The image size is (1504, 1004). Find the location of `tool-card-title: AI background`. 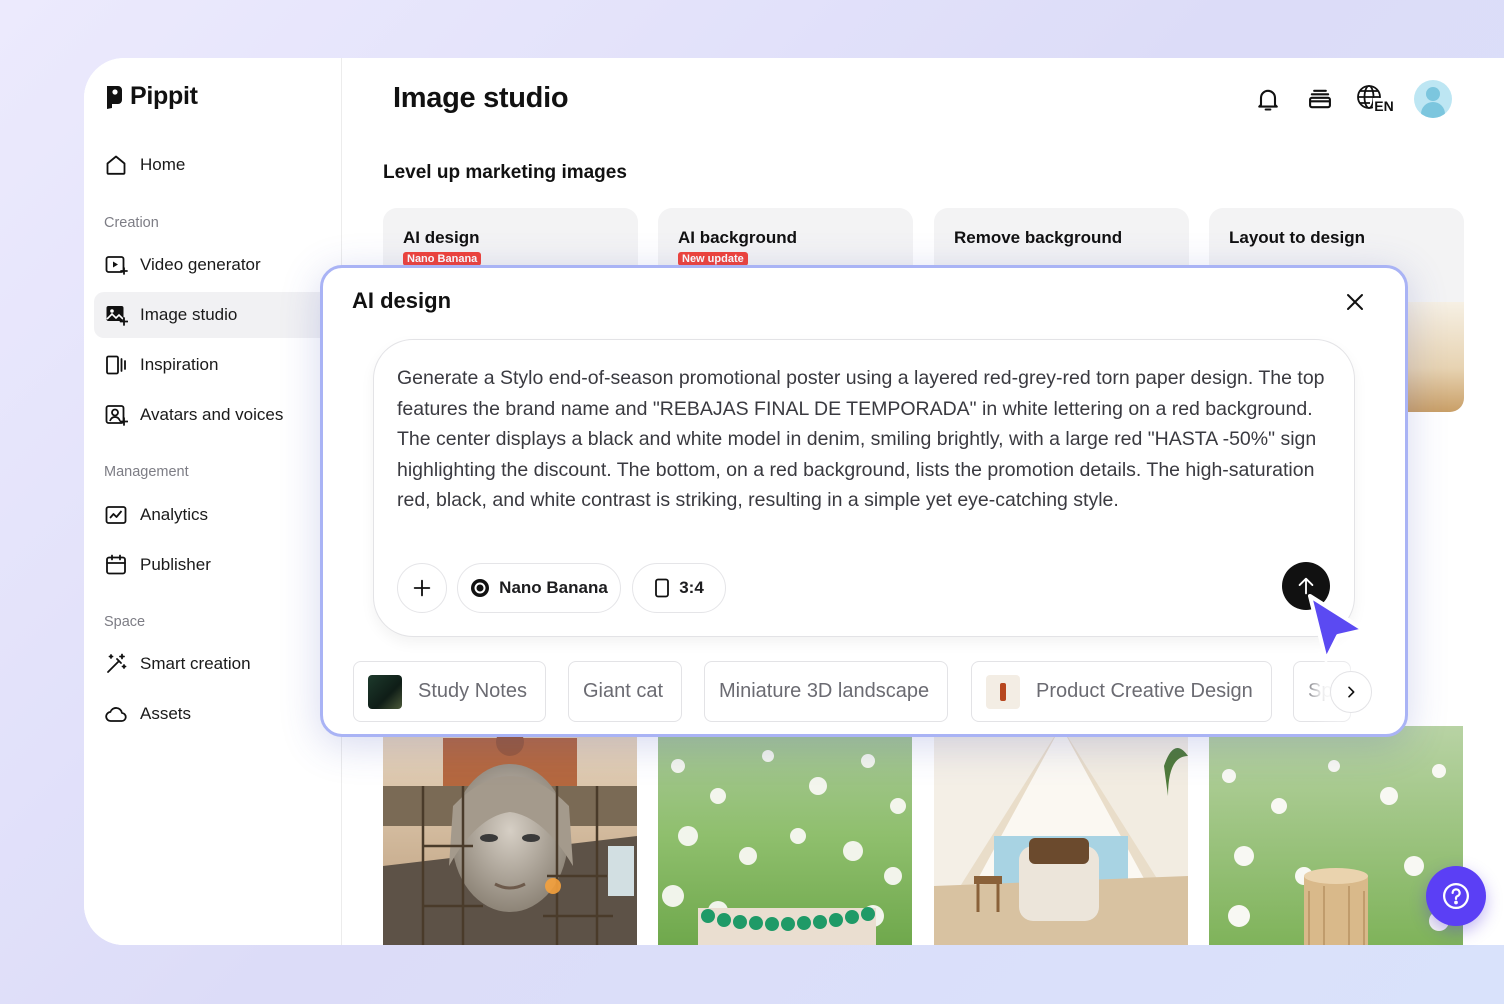

tool-card-title: AI background is located at coordinates (738, 237).